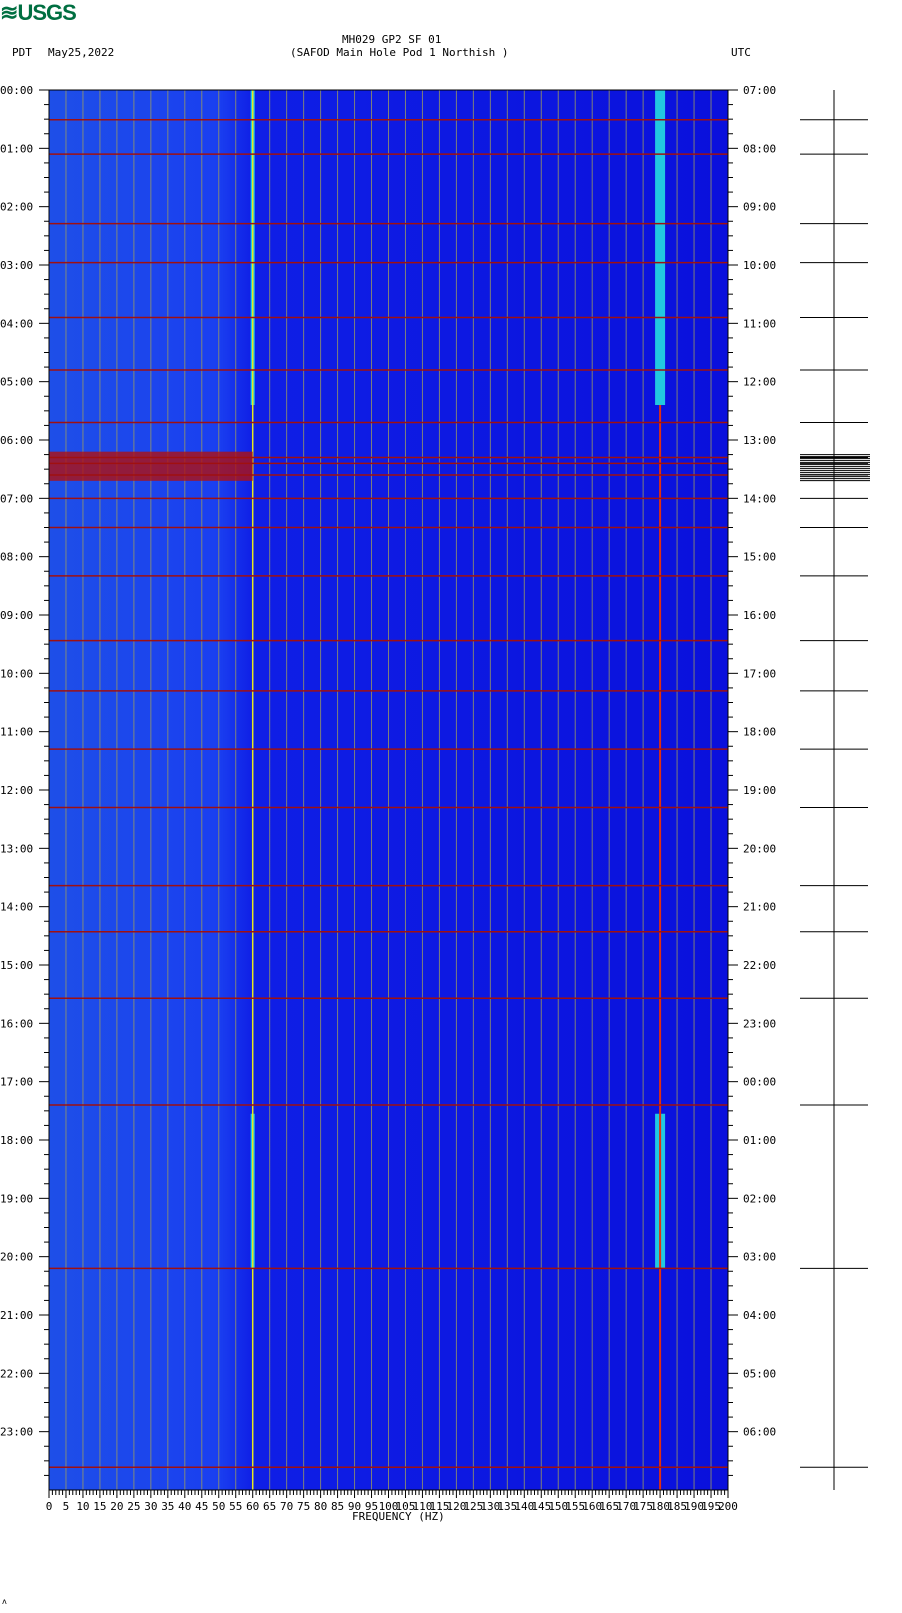 This screenshot has height=1613, width=902. Describe the element at coordinates (320, 1506) in the screenshot. I see `x-tick-label: 80` at that location.